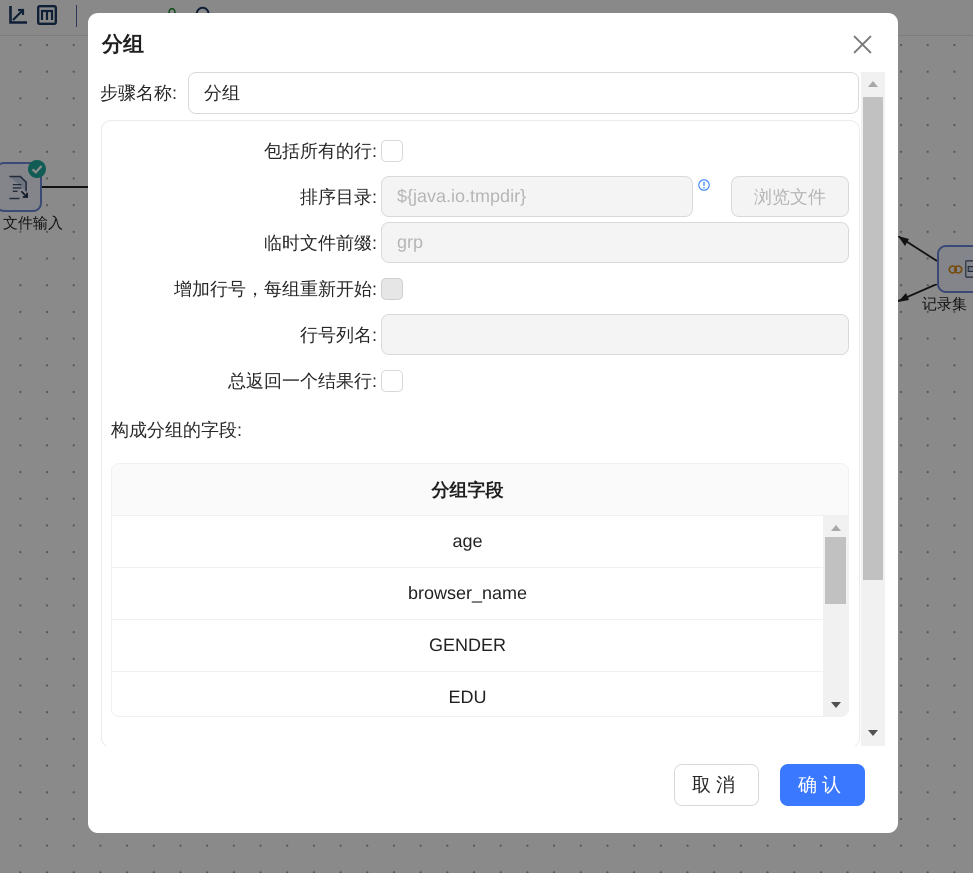  I want to click on field-label: 行号列名:, so click(338, 335).